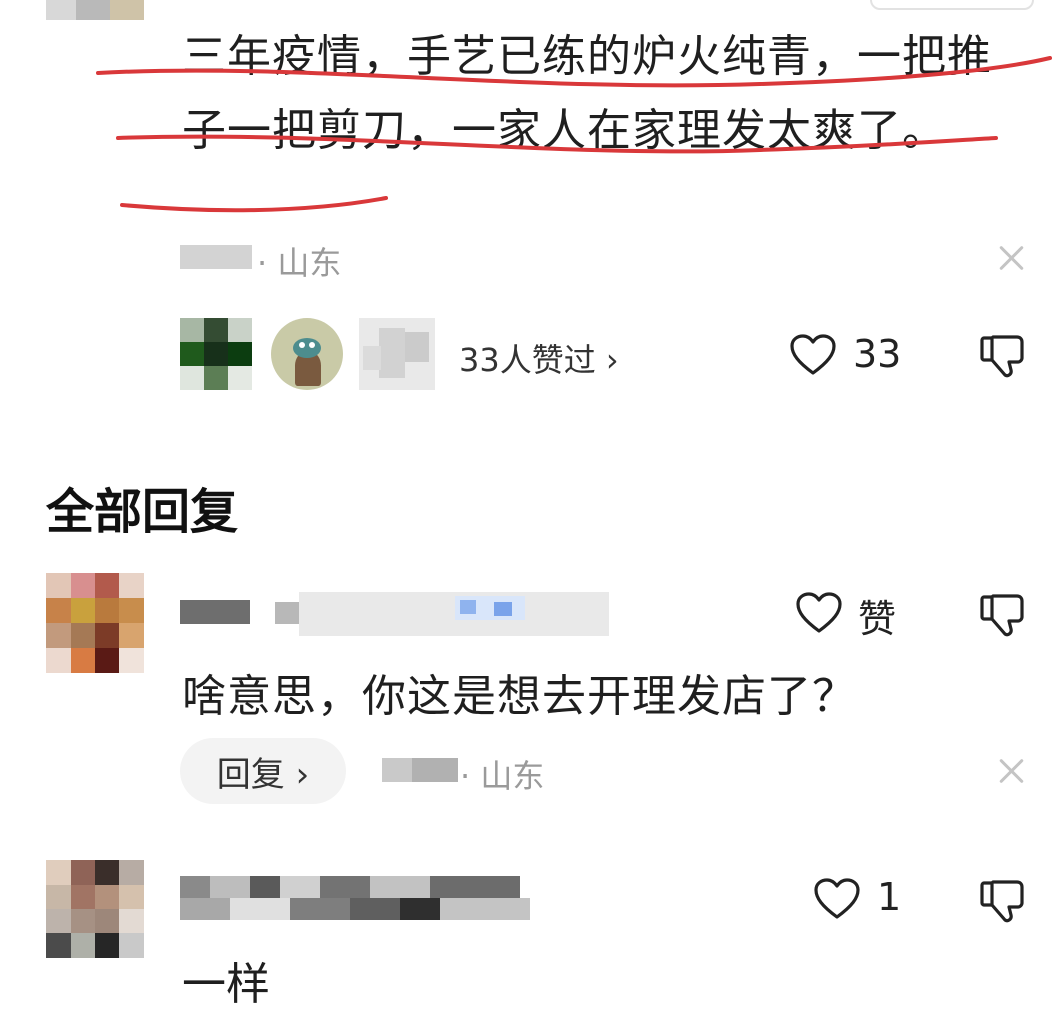  What do you see at coordinates (574, 134) in the screenshot?
I see `annotation-underlines` at bounding box center [574, 134].